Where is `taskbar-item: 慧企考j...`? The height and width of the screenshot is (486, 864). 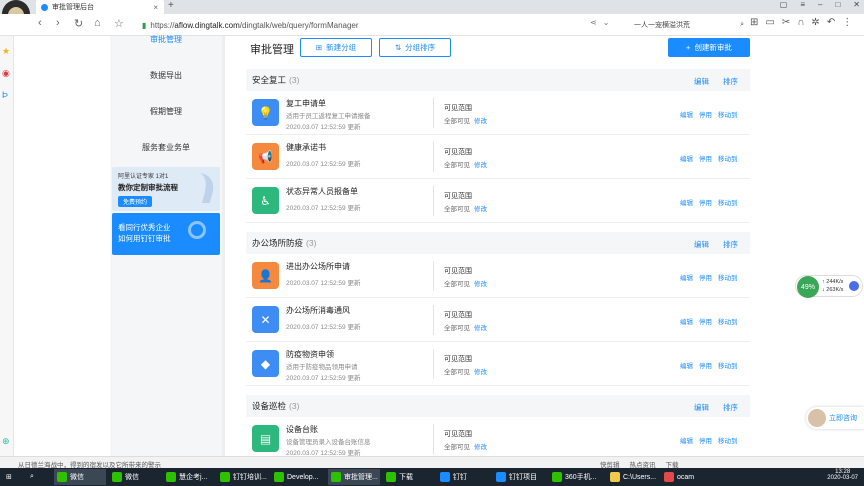
taskbar-item: 慧企考j... is located at coordinates (186, 477).